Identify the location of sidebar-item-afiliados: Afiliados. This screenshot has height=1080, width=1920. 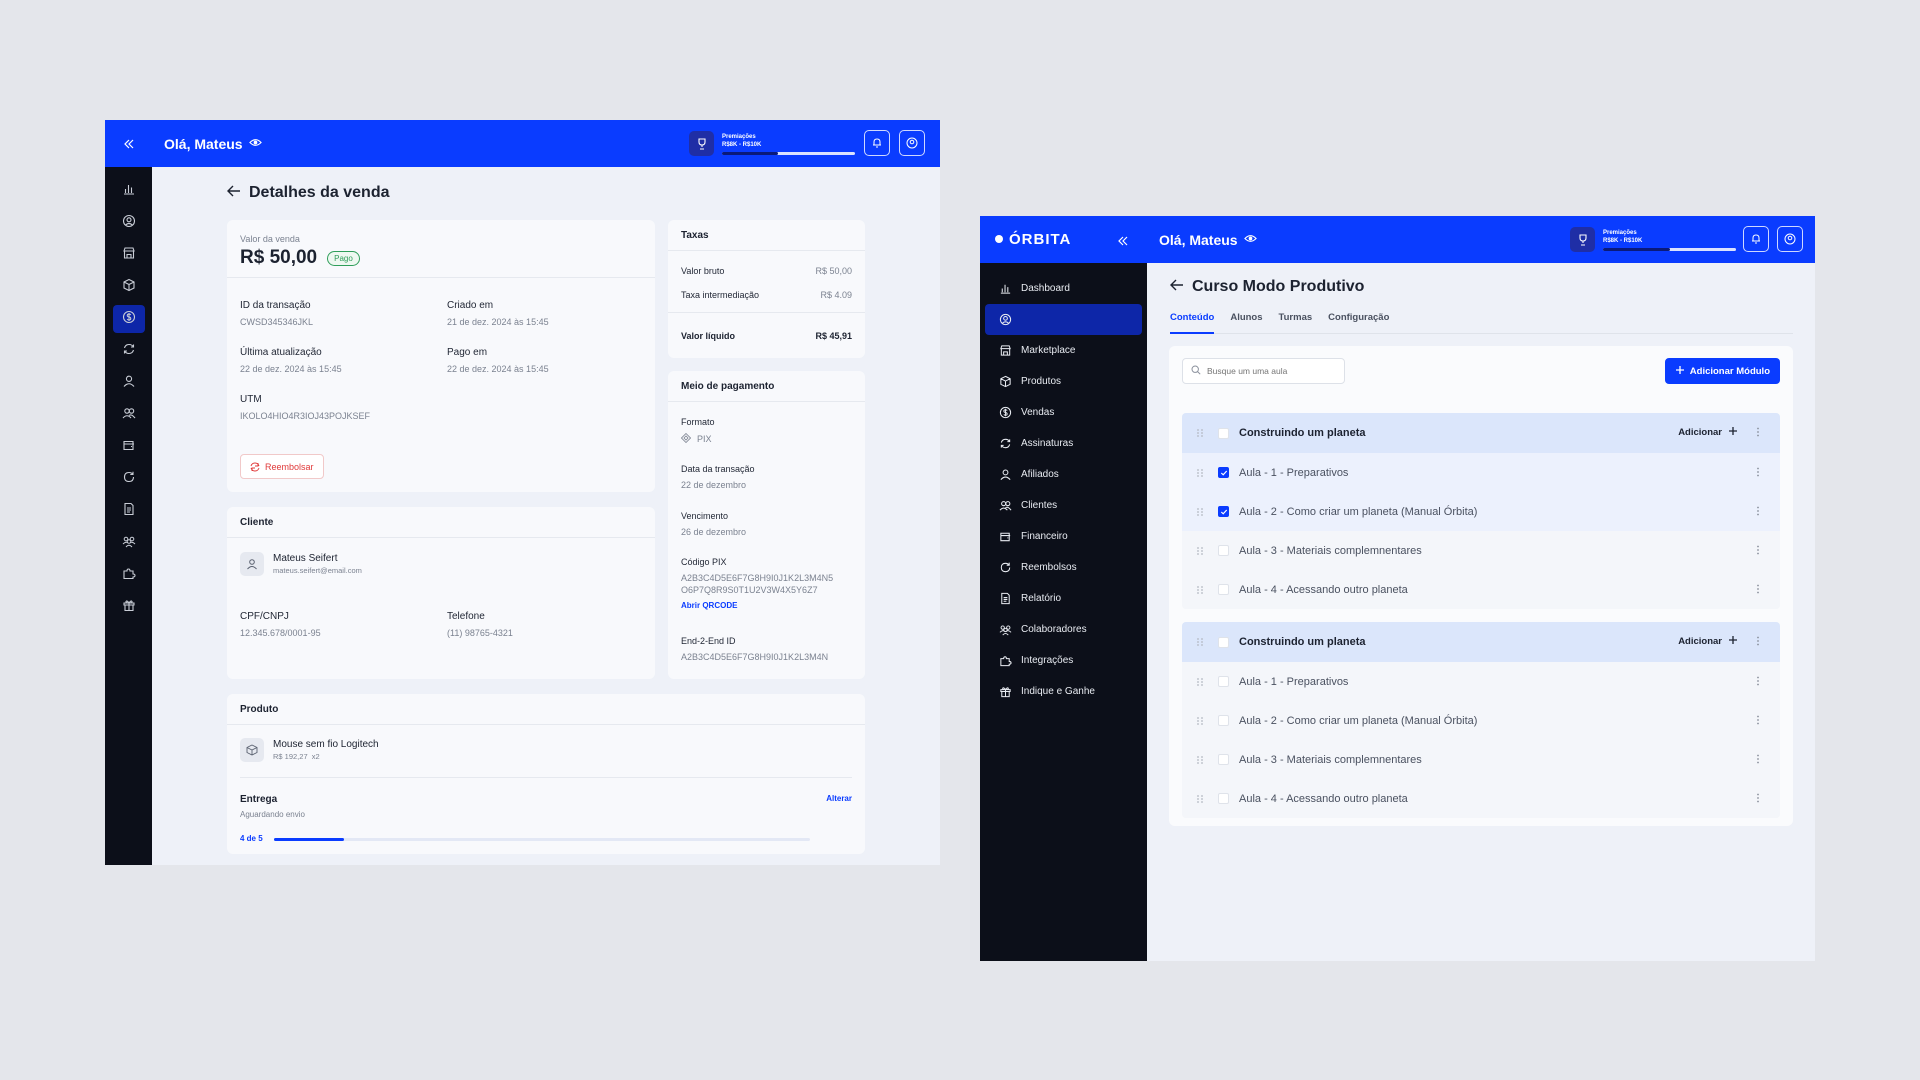
(1063, 474).